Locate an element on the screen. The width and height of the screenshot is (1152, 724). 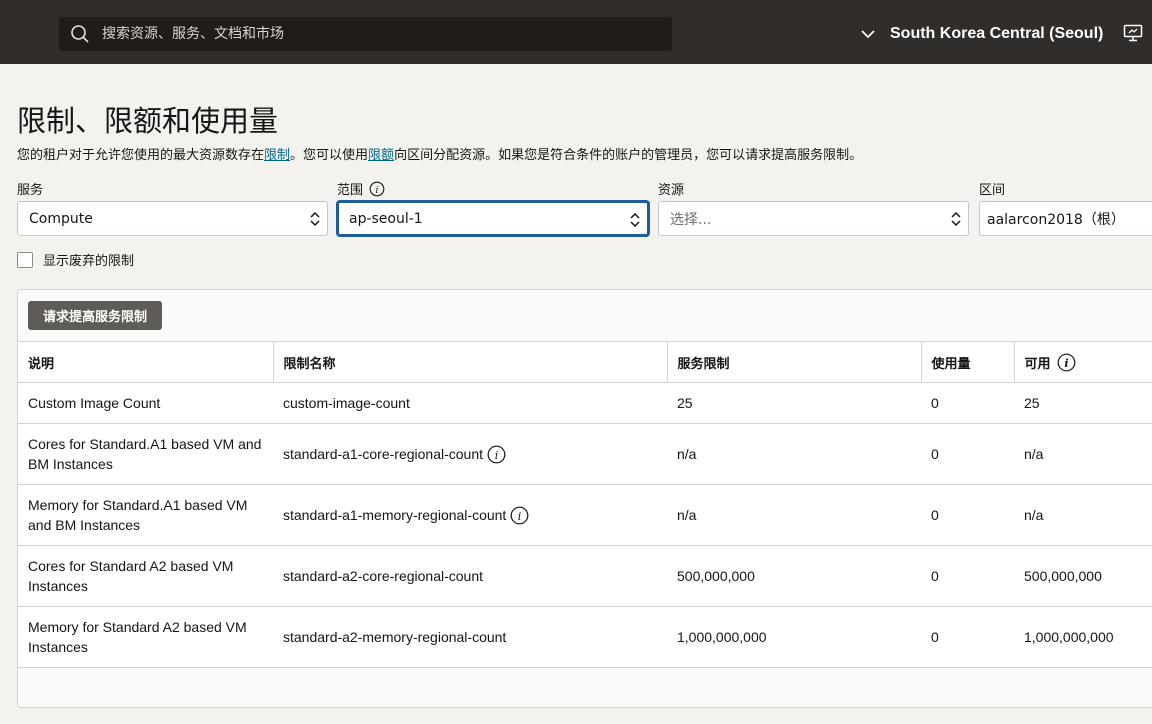
resource-label: 资源 is located at coordinates (671, 190).